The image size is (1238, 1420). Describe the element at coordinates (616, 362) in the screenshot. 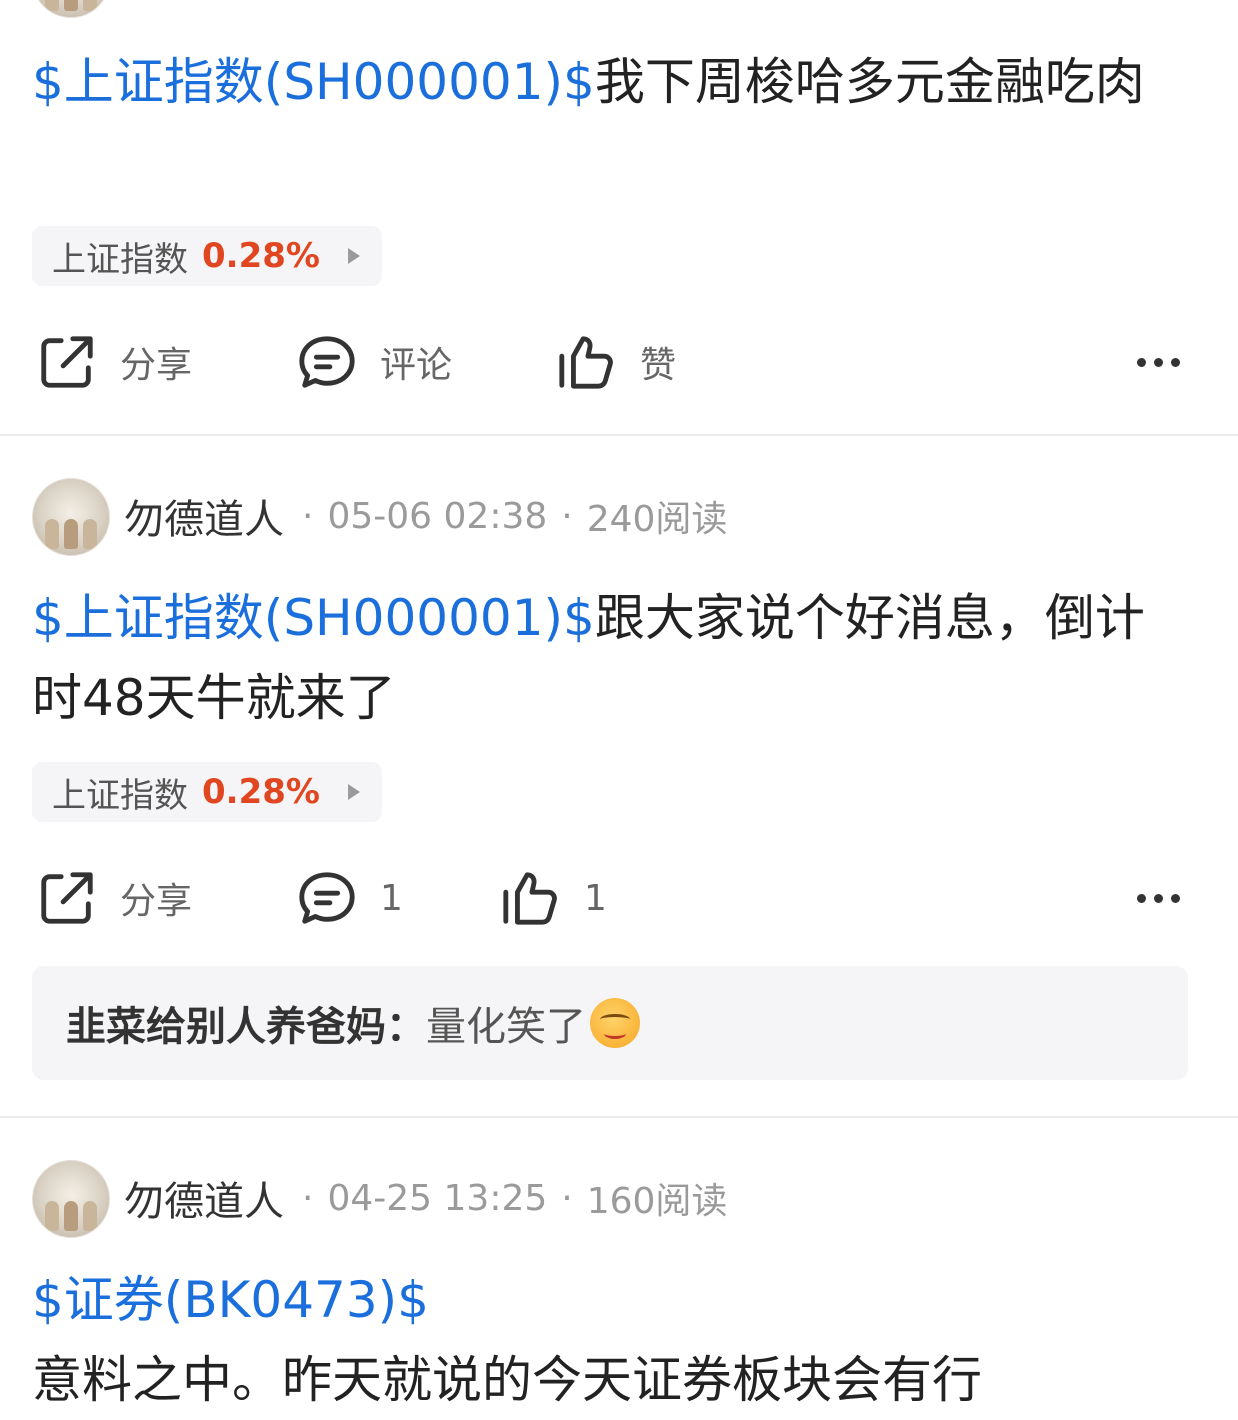

I see `like-button: 赞` at that location.